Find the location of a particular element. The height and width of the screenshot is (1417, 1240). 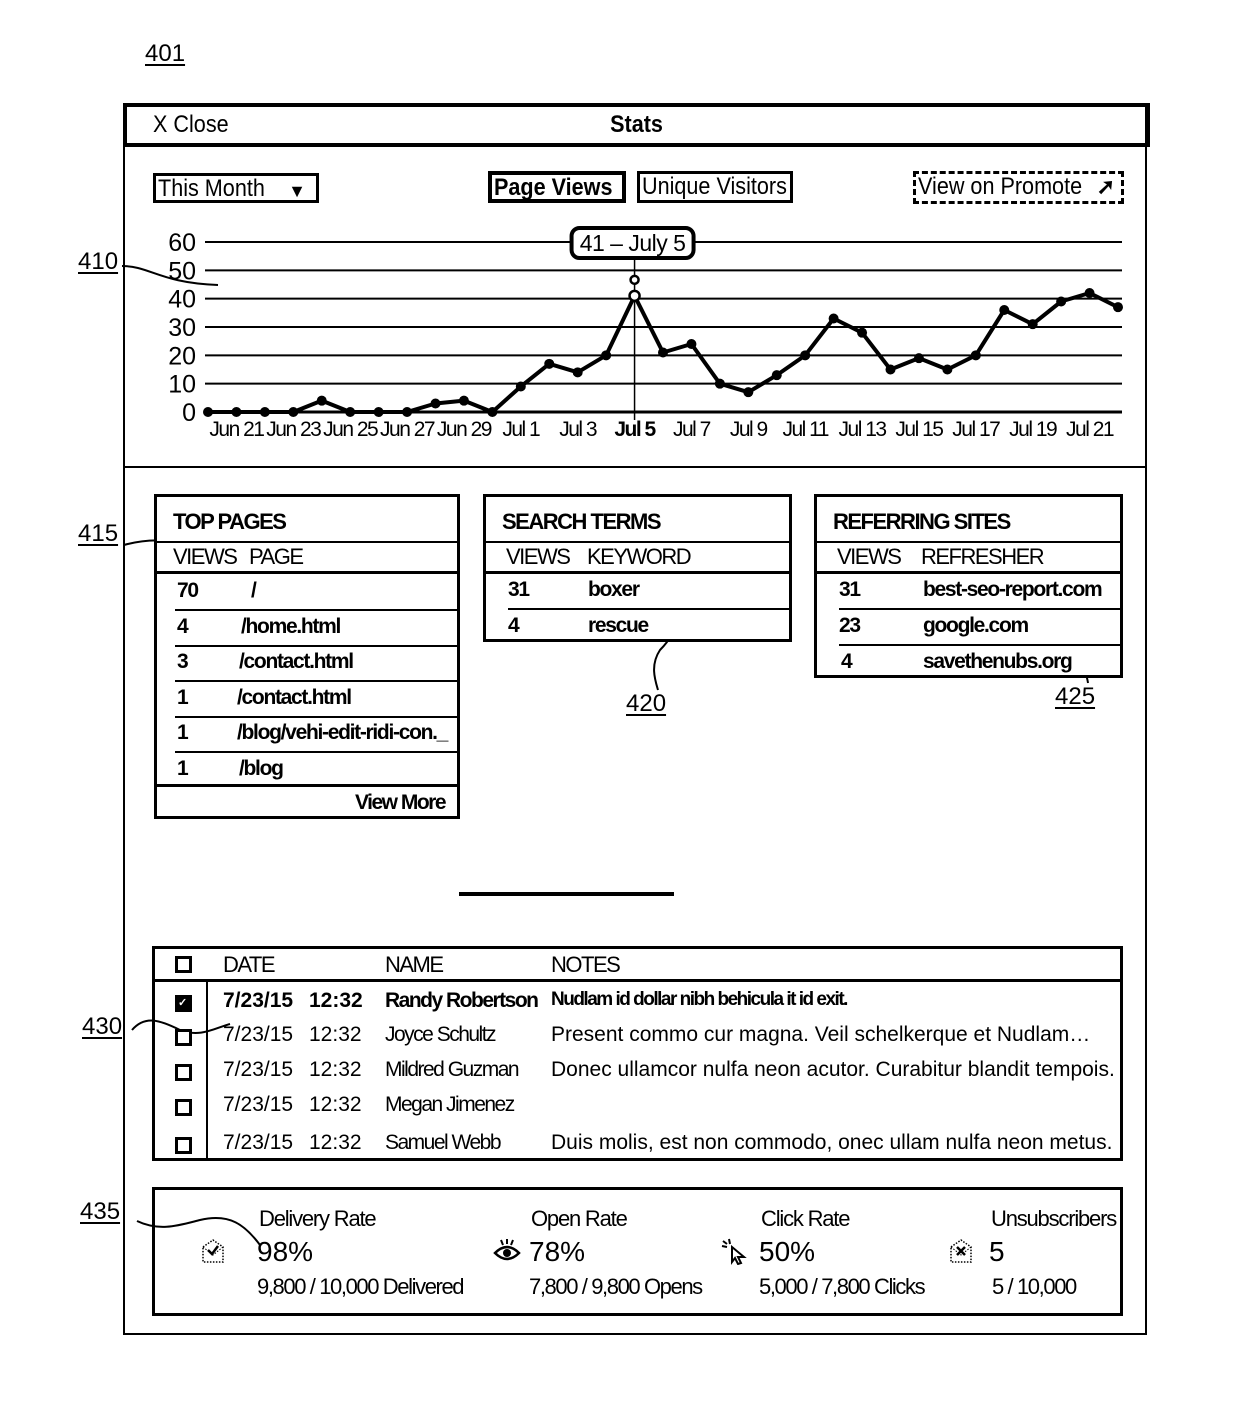

views-count: 23 is located at coordinates (850, 625).